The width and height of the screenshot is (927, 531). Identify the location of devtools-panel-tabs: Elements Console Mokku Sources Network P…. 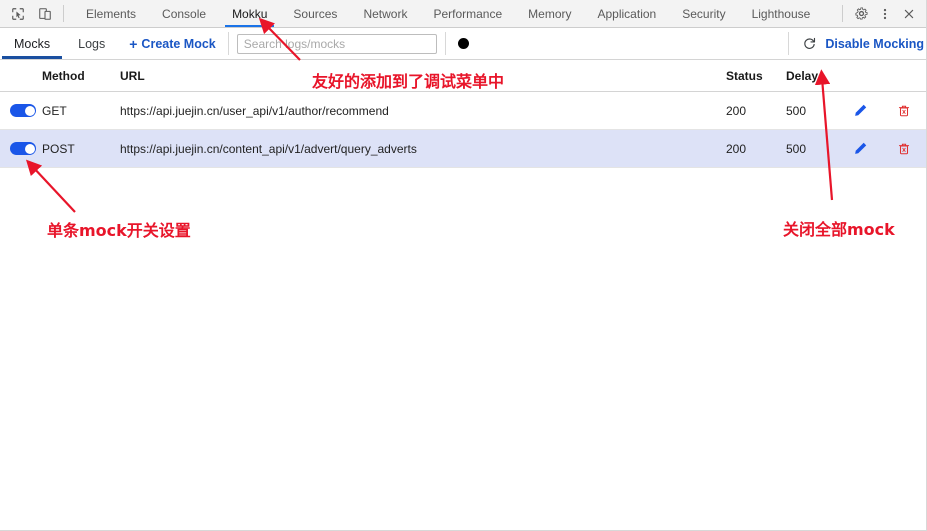
(453, 13).